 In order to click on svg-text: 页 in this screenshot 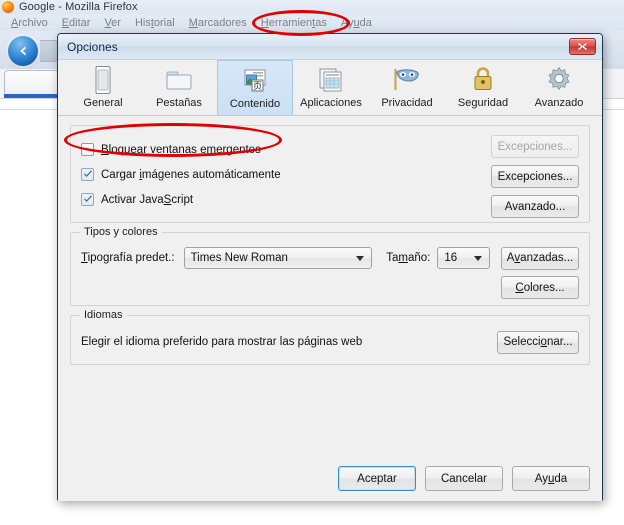, I will do `click(257, 86)`.